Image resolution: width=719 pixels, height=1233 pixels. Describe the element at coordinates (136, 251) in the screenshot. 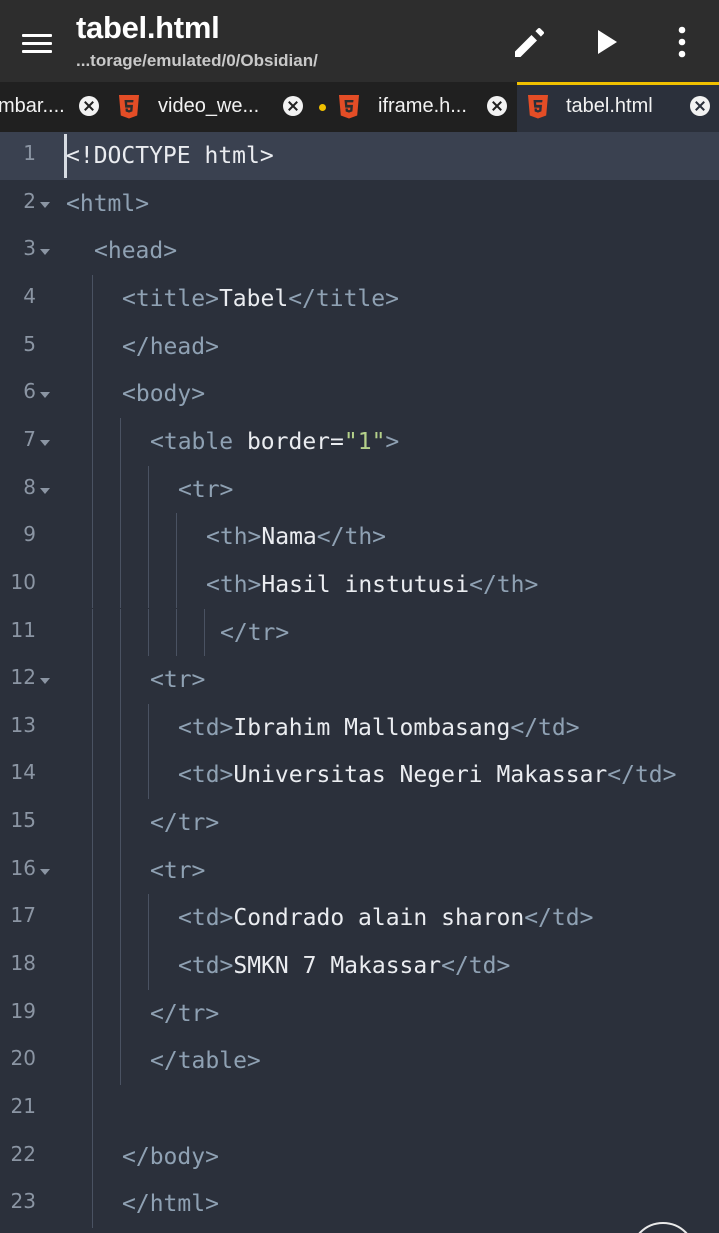

I see `code-text: <head>` at that location.